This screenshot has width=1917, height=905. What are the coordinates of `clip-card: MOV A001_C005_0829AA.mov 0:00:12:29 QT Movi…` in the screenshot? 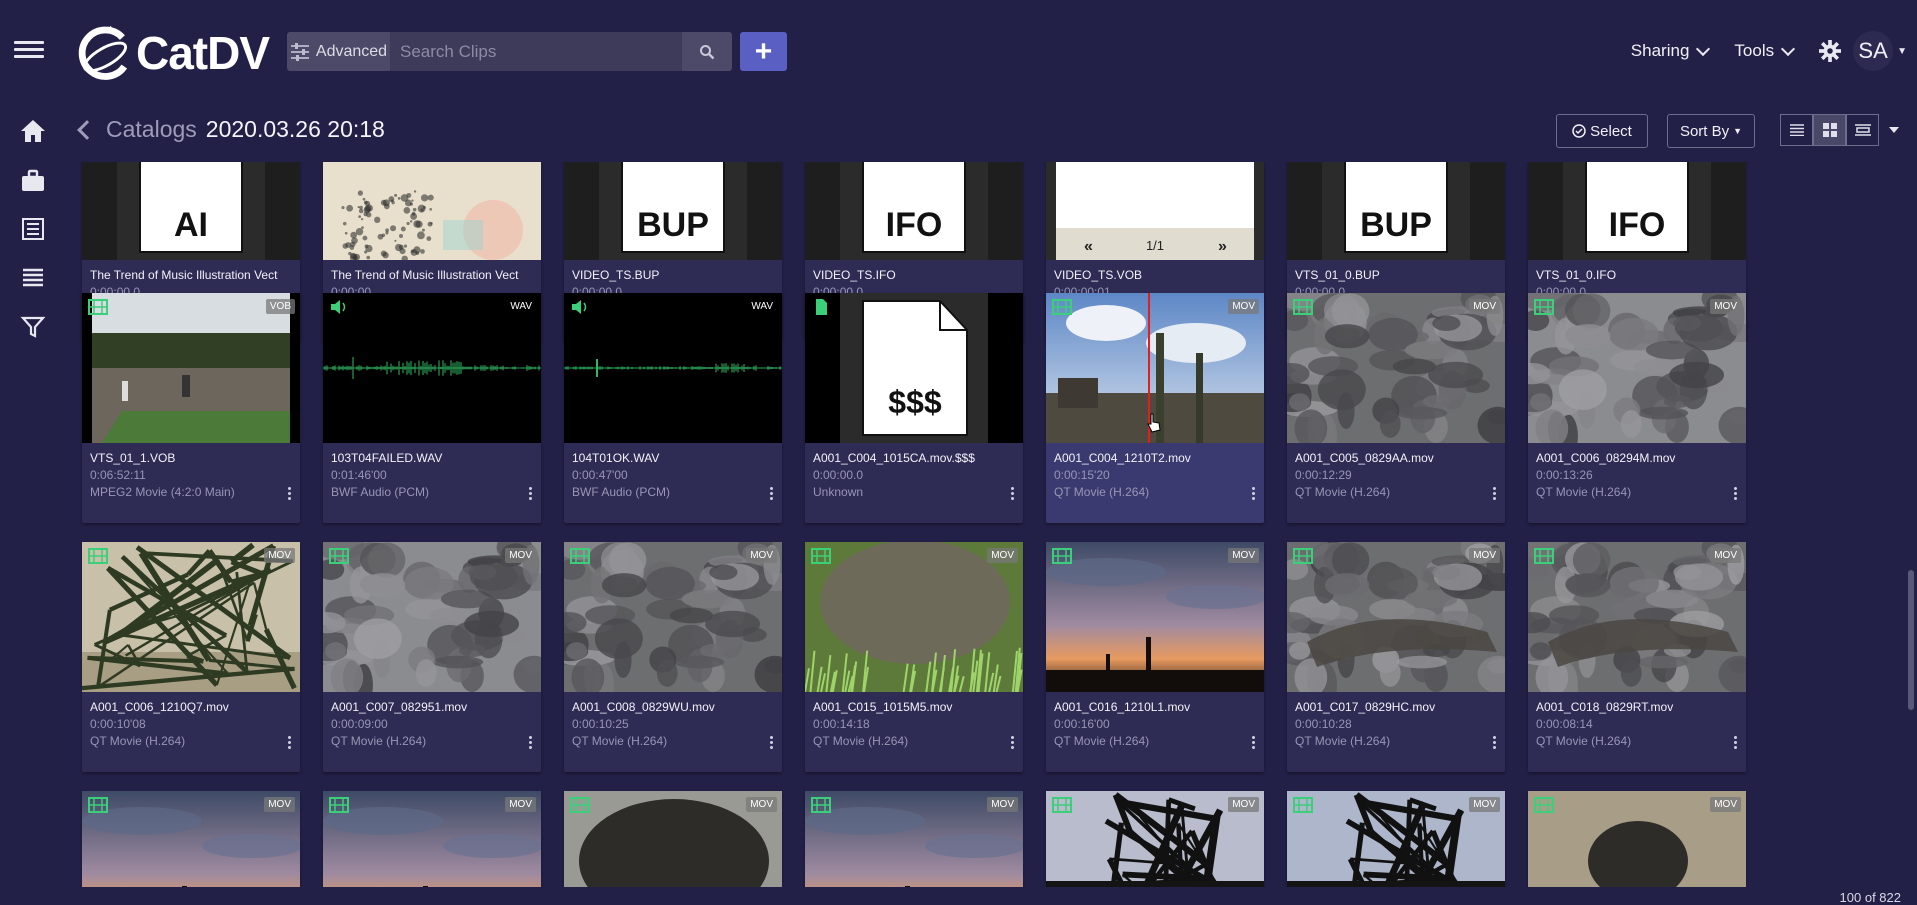 It's located at (1396, 408).